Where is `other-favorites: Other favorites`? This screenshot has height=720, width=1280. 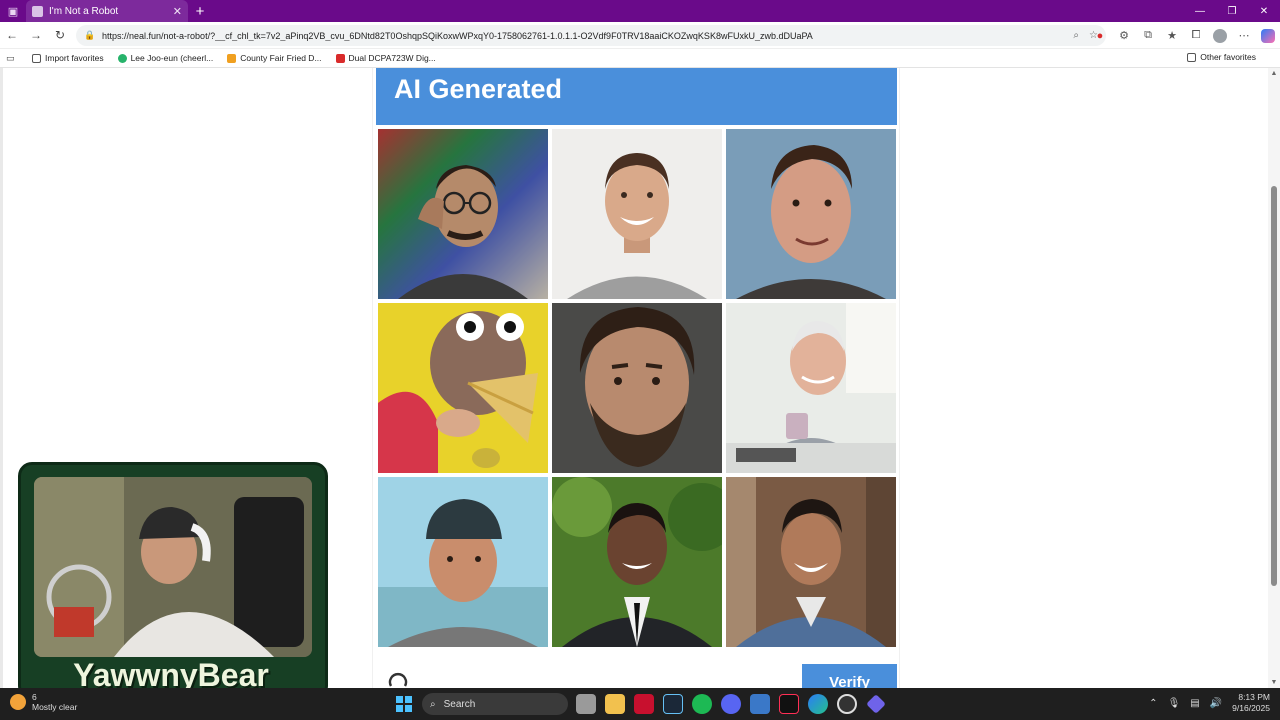 other-favorites: Other favorites is located at coordinates (1221, 57).